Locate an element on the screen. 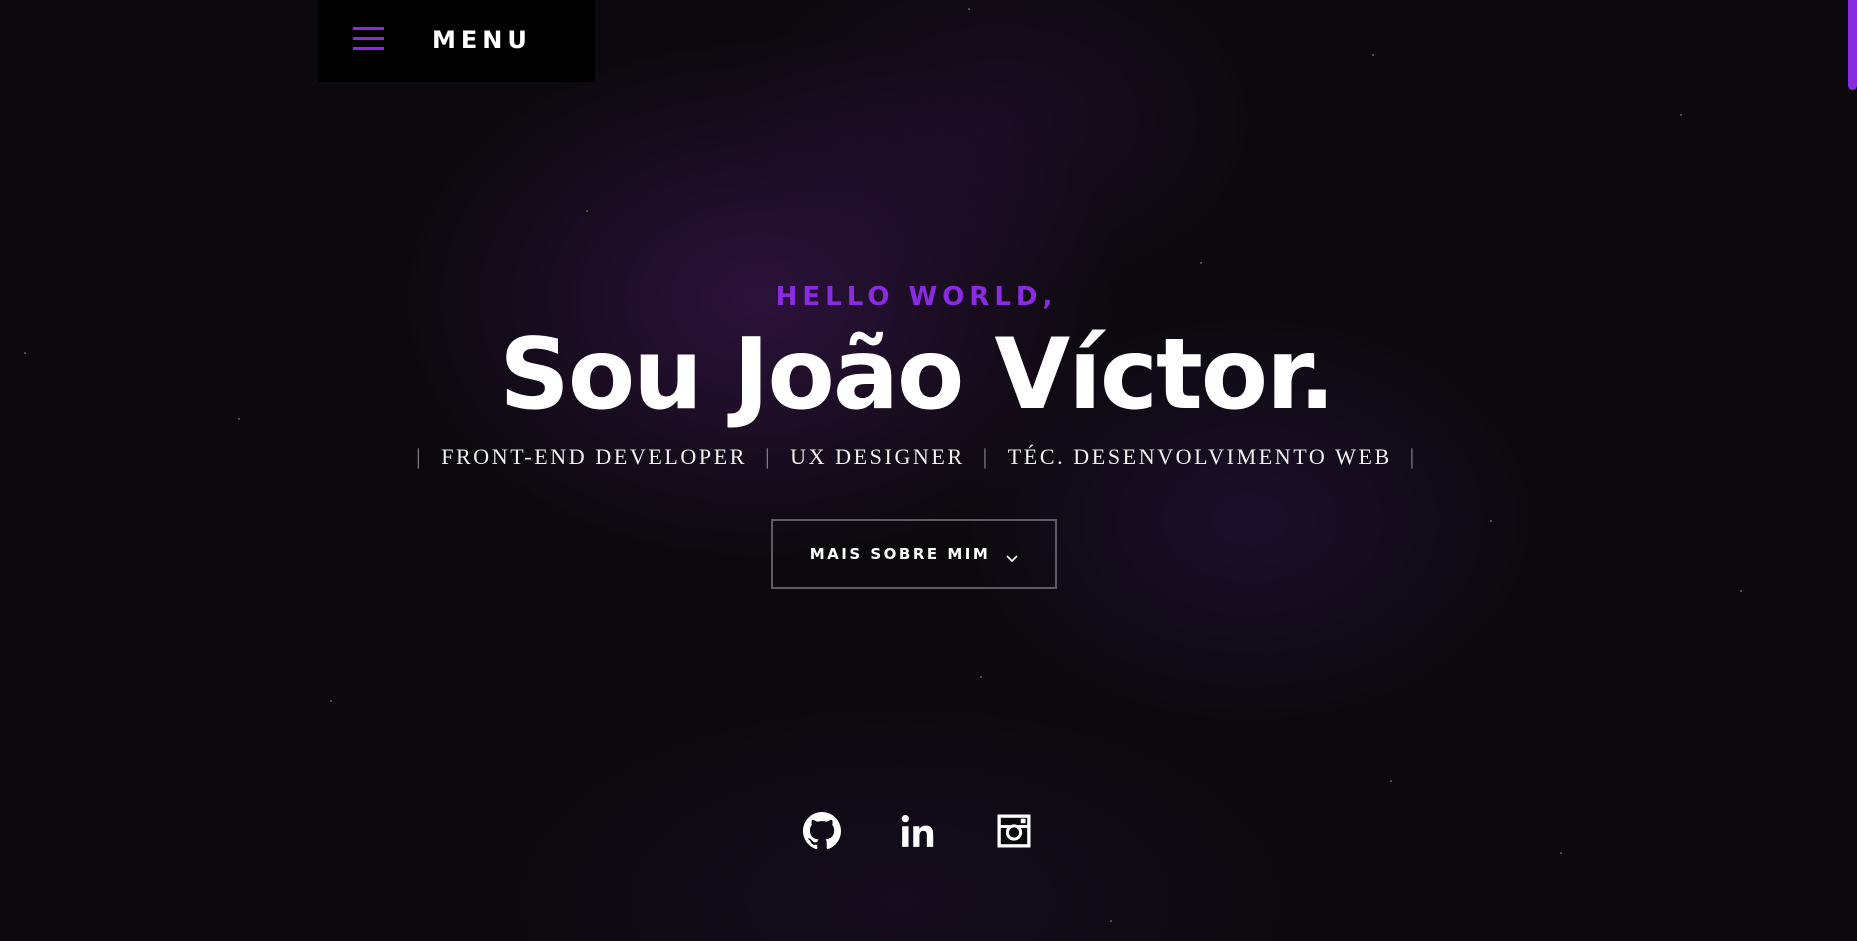 Image resolution: width=1857 pixels, height=941 pixels. more-about-me-button: MAIS SOBRE MIM is located at coordinates (914, 554).